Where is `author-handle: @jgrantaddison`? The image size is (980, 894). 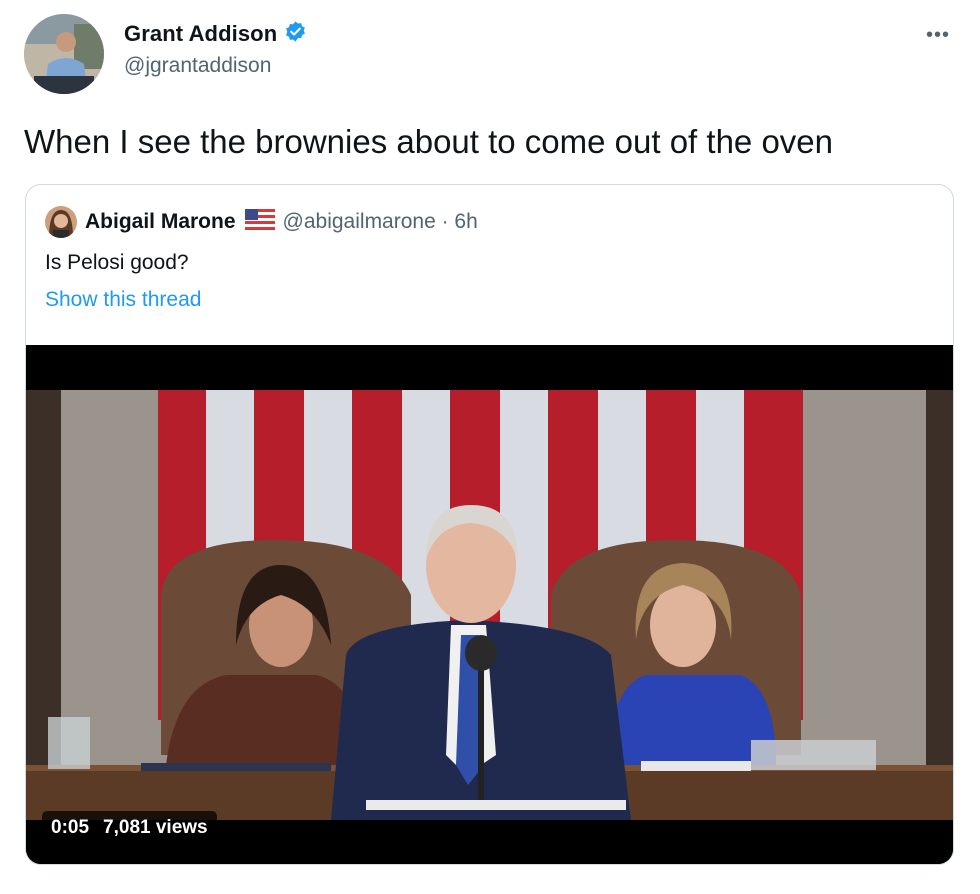
author-handle: @jgrantaddison is located at coordinates (197, 66).